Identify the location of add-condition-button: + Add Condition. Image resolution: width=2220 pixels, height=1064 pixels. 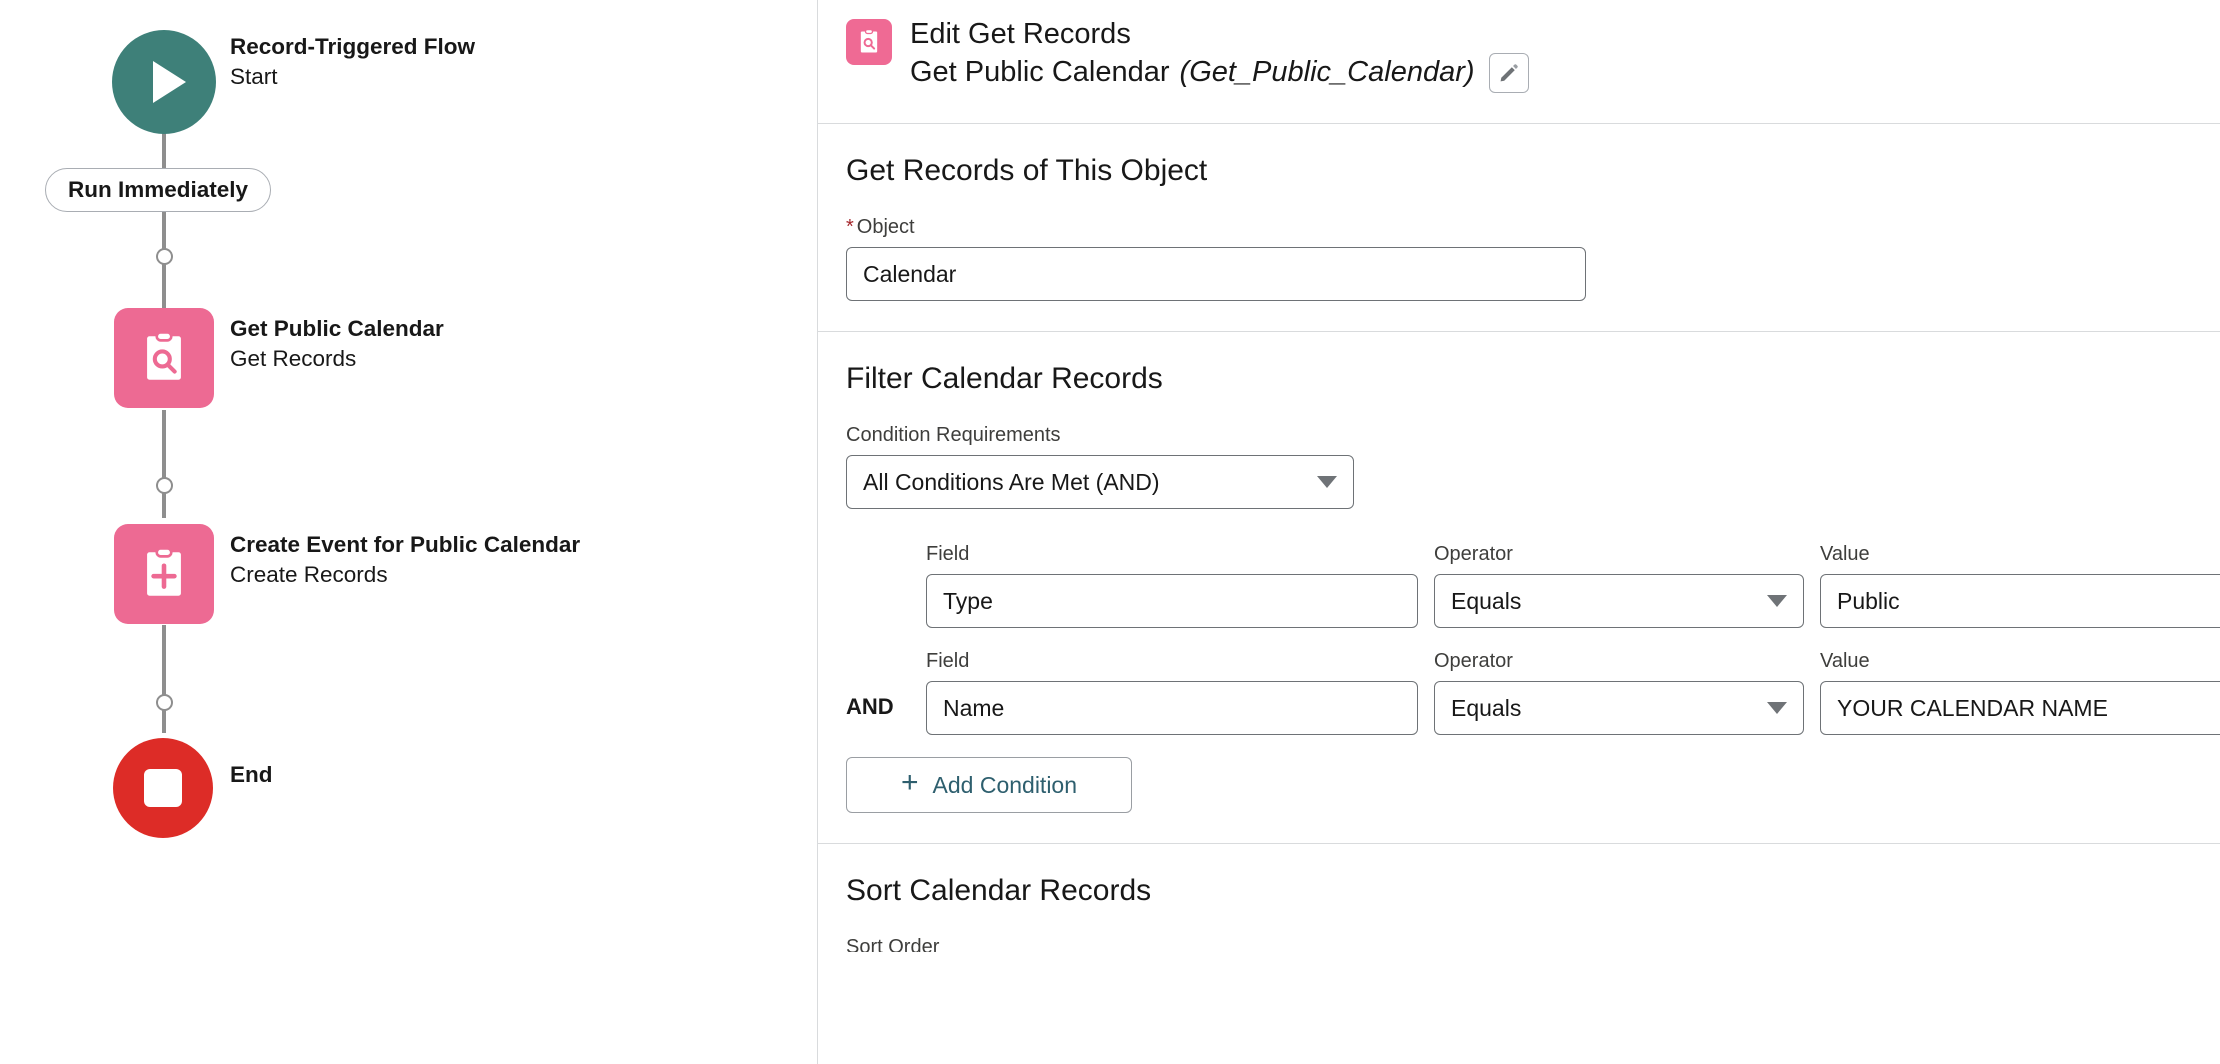
(989, 785).